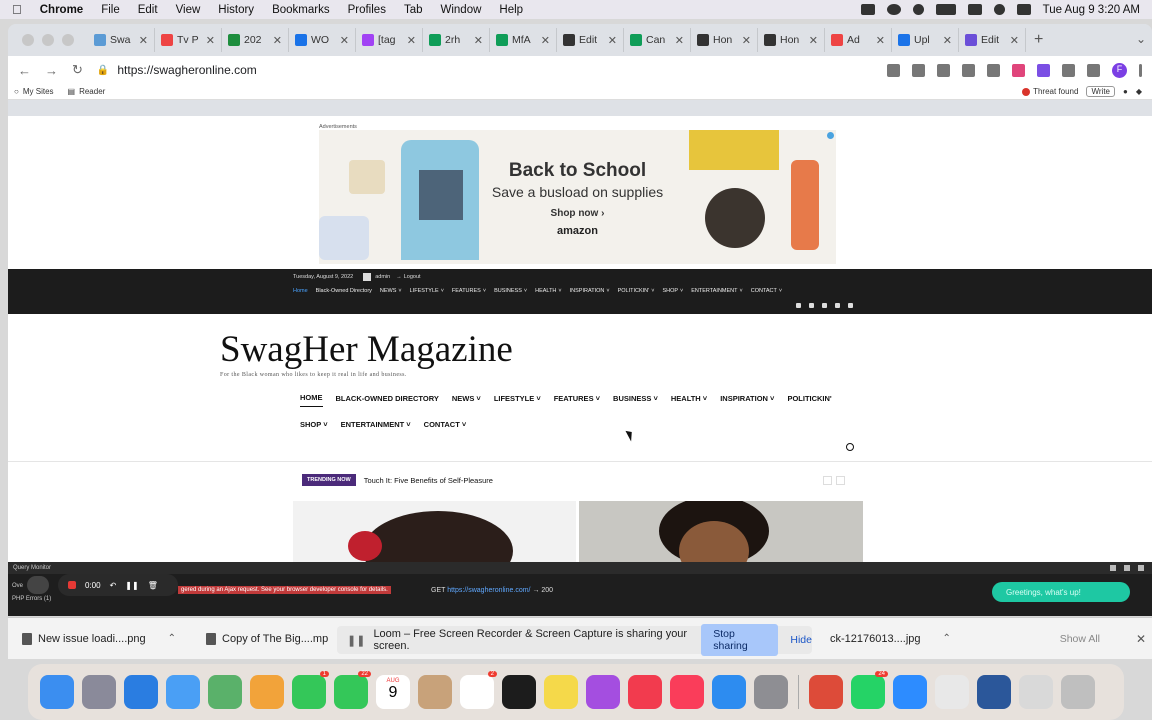 The height and width of the screenshot is (720, 1152). I want to click on extension-k-icon, so click(1018, 70).